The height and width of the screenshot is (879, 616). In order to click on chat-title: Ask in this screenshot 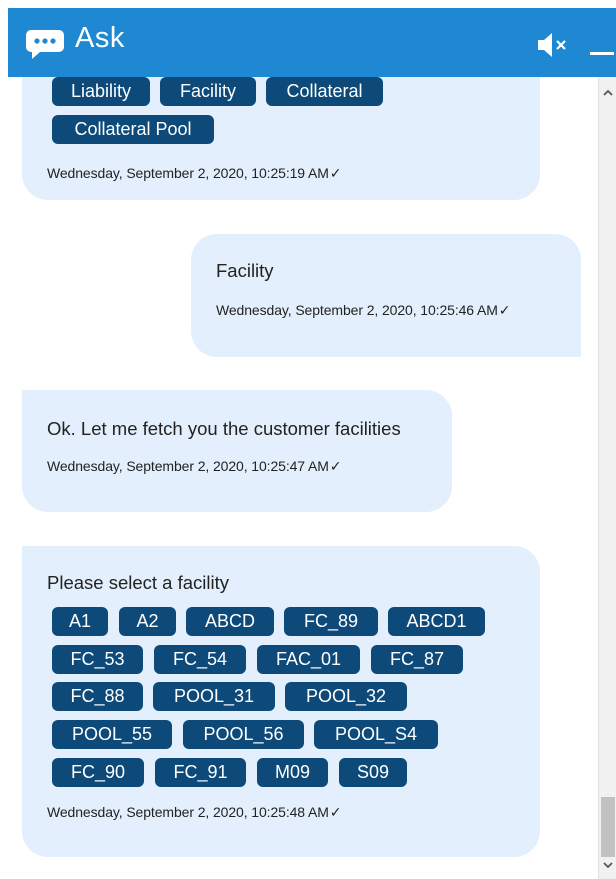, I will do `click(100, 38)`.